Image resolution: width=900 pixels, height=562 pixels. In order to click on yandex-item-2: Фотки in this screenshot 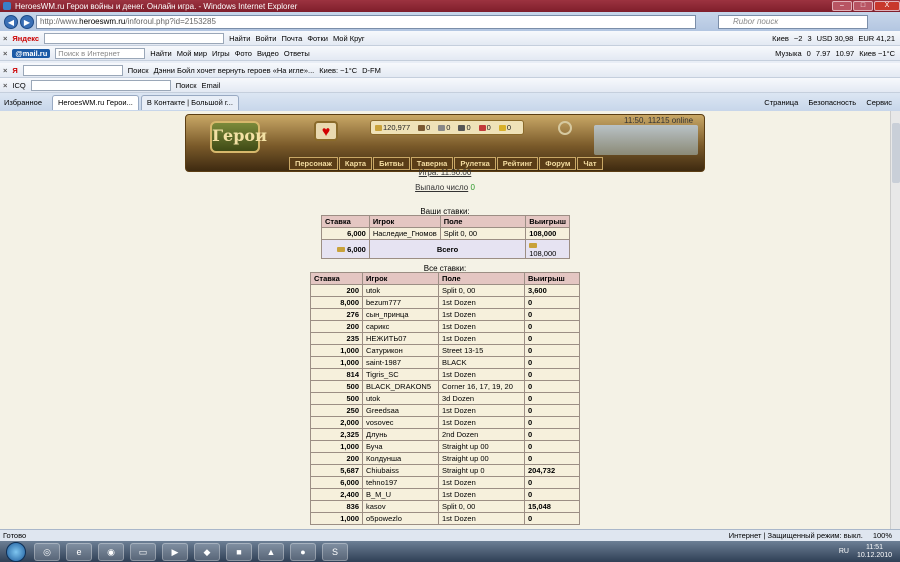, I will do `click(317, 38)`.